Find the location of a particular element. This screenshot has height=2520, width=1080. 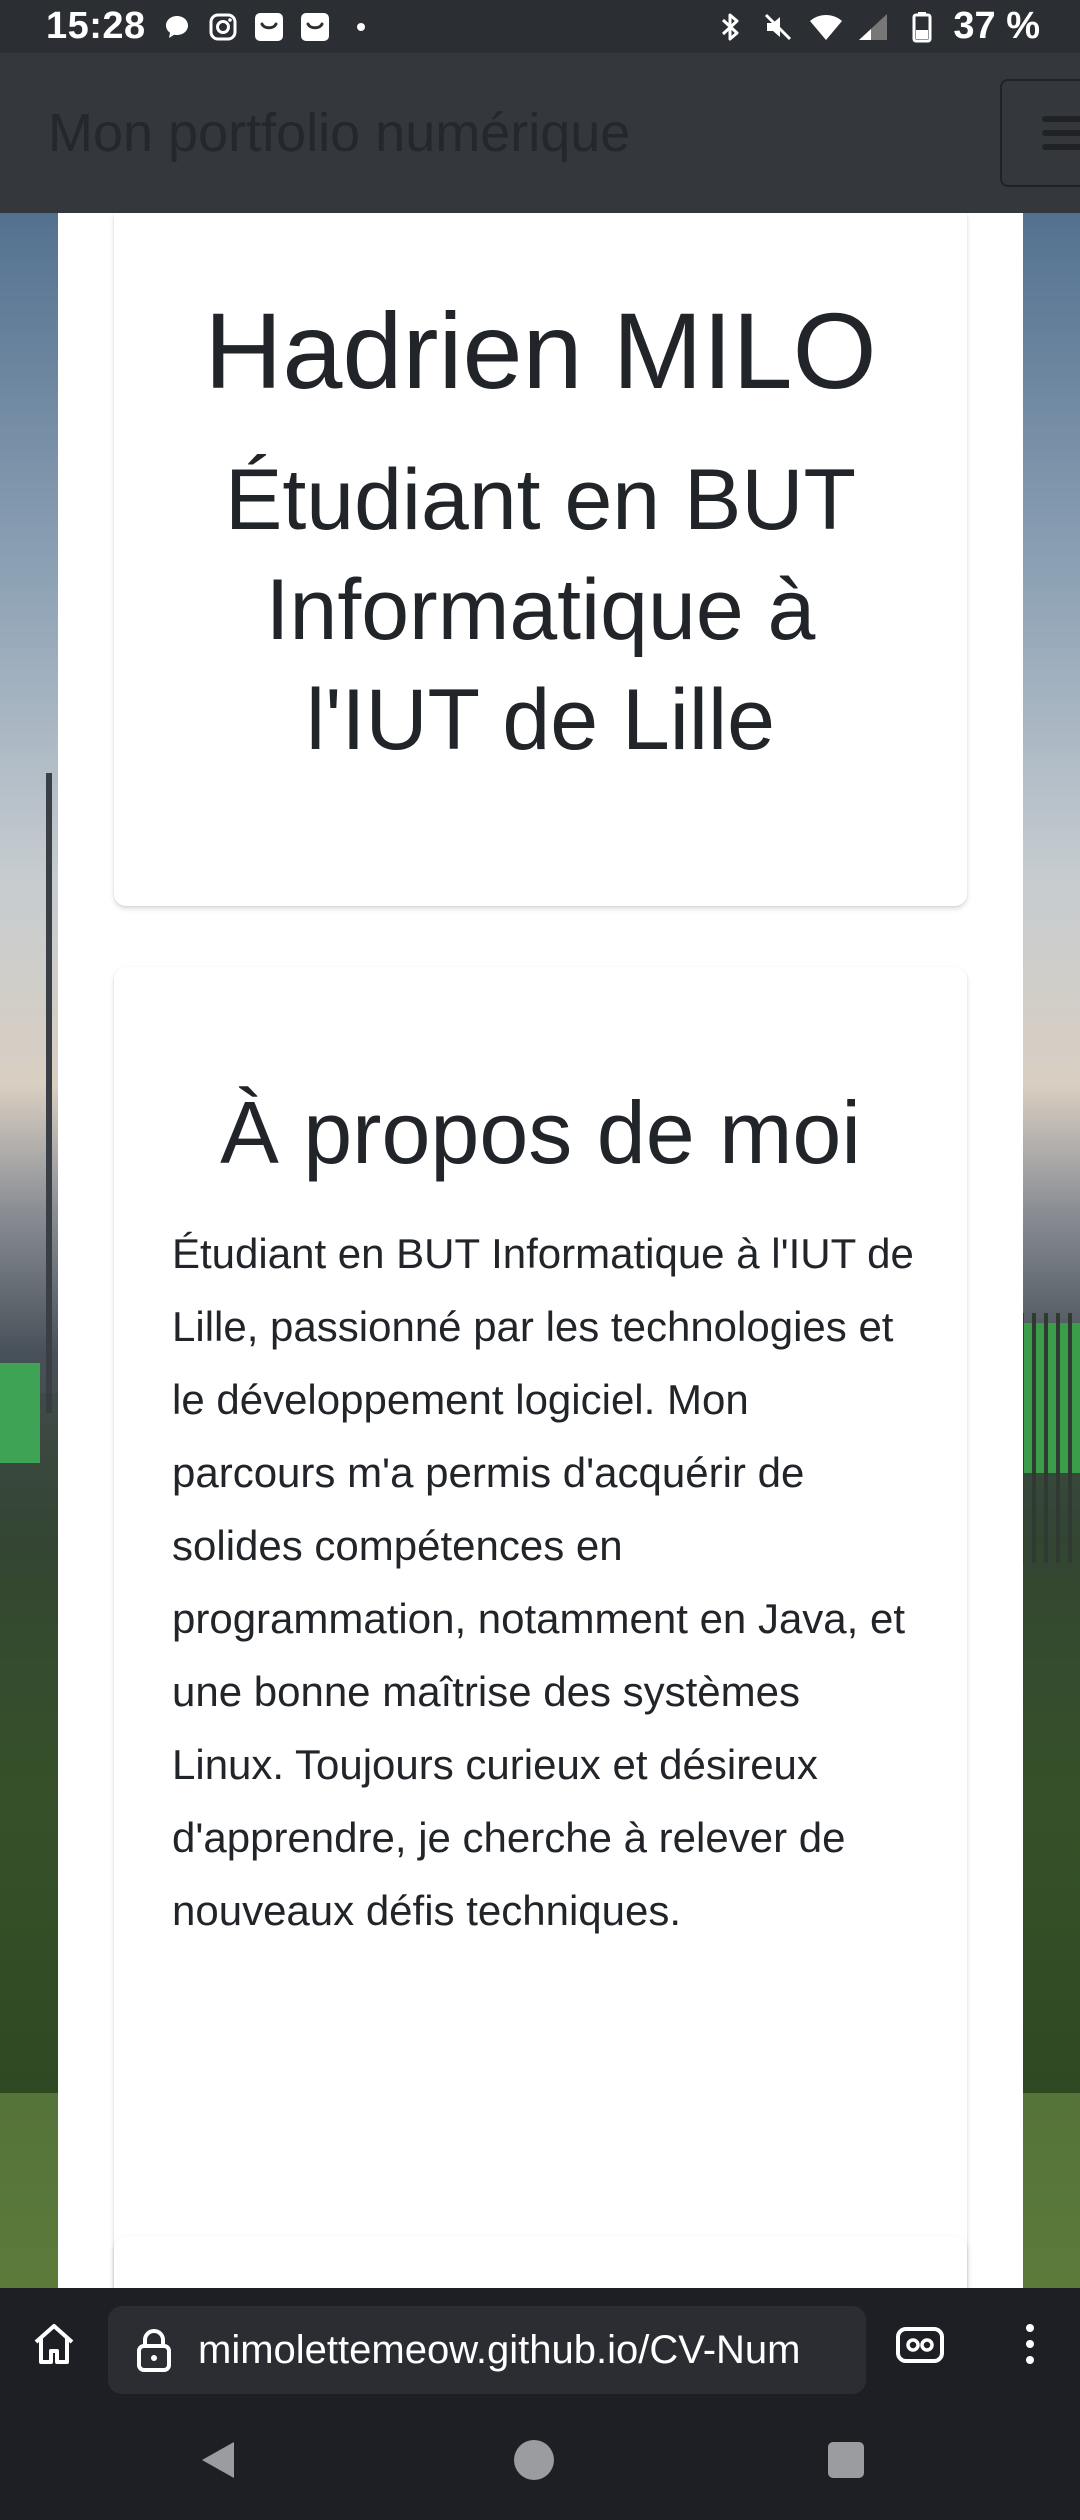

system-navigation-bar is located at coordinates (540, 2460).